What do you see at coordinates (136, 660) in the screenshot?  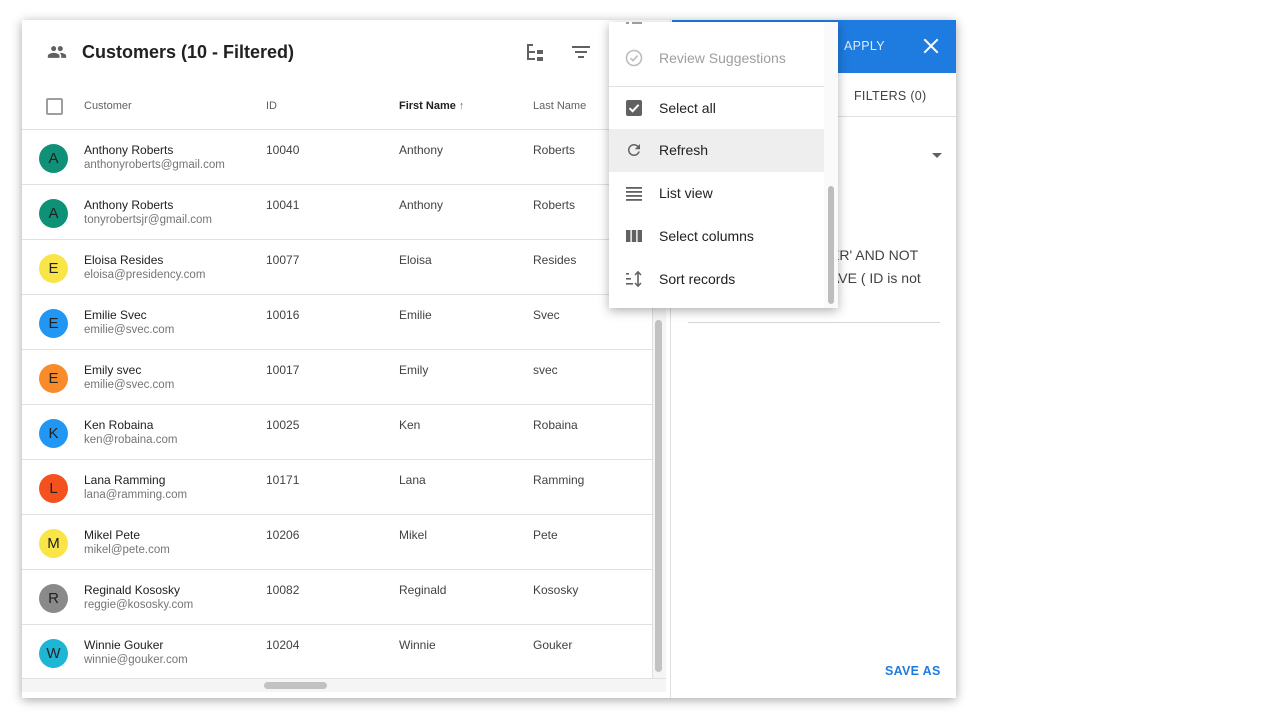 I see `customer-email: winnie@gouker.com` at bounding box center [136, 660].